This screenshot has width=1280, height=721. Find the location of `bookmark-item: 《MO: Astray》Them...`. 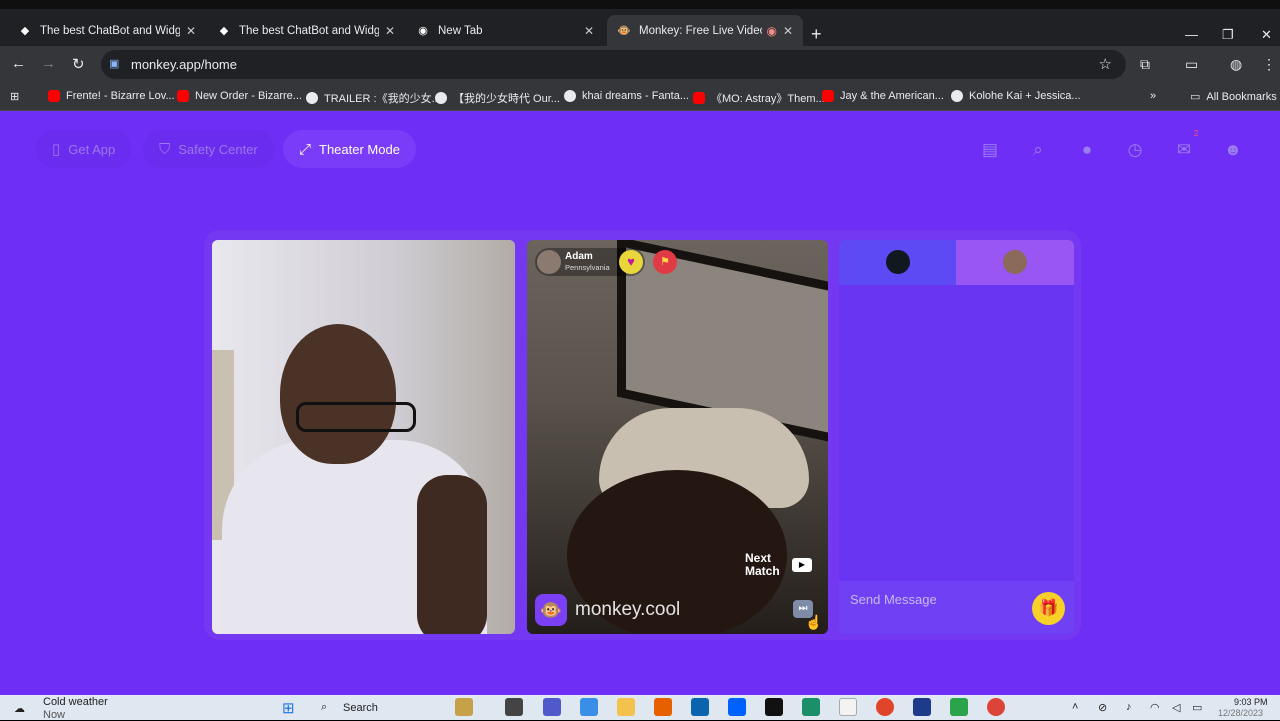

bookmark-item: 《MO: Astray》Them... is located at coordinates (759, 98).